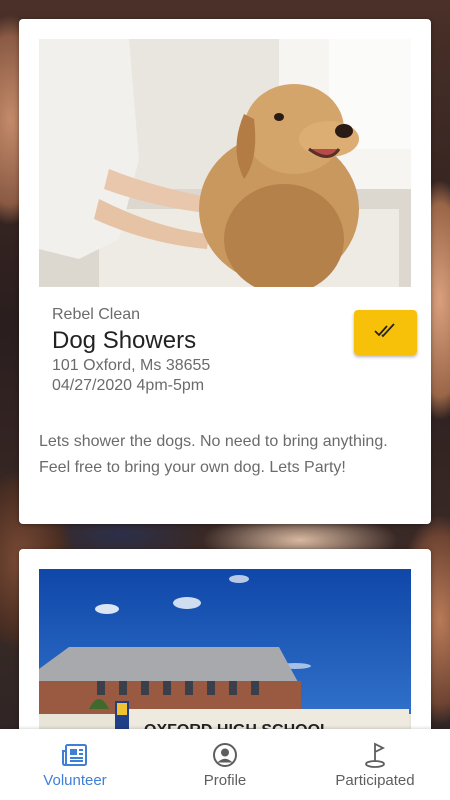 The height and width of the screenshot is (800, 450). I want to click on nav-profile: Profile, so click(225, 764).